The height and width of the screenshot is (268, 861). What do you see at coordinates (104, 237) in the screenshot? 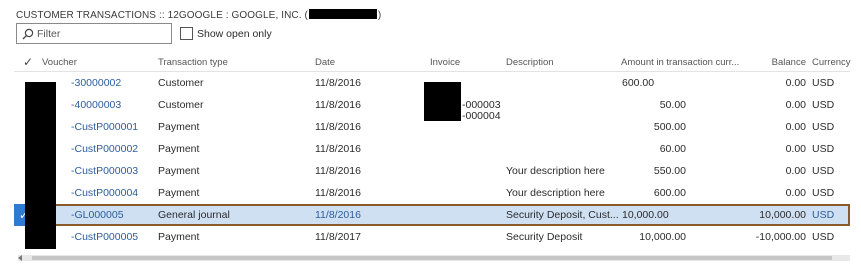
I see `voucher-link: -CustP000005` at bounding box center [104, 237].